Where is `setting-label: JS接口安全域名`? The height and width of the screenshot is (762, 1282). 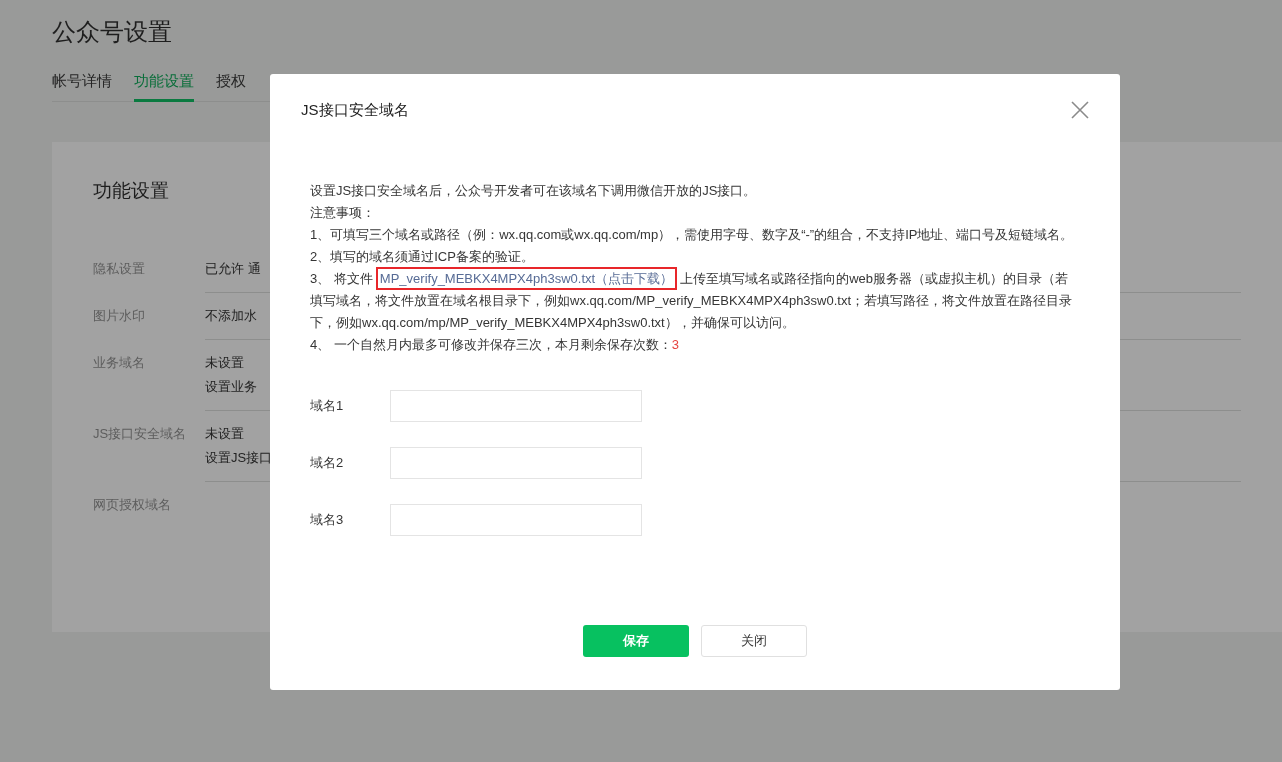 setting-label: JS接口安全域名 is located at coordinates (140, 434).